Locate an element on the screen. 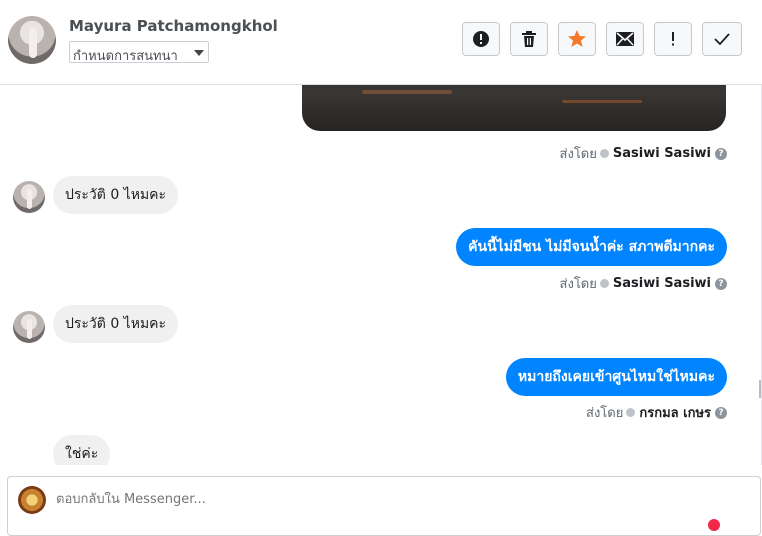  sent-by-row: ส่งโดย กรกมล เกษร ? is located at coordinates (656, 412).